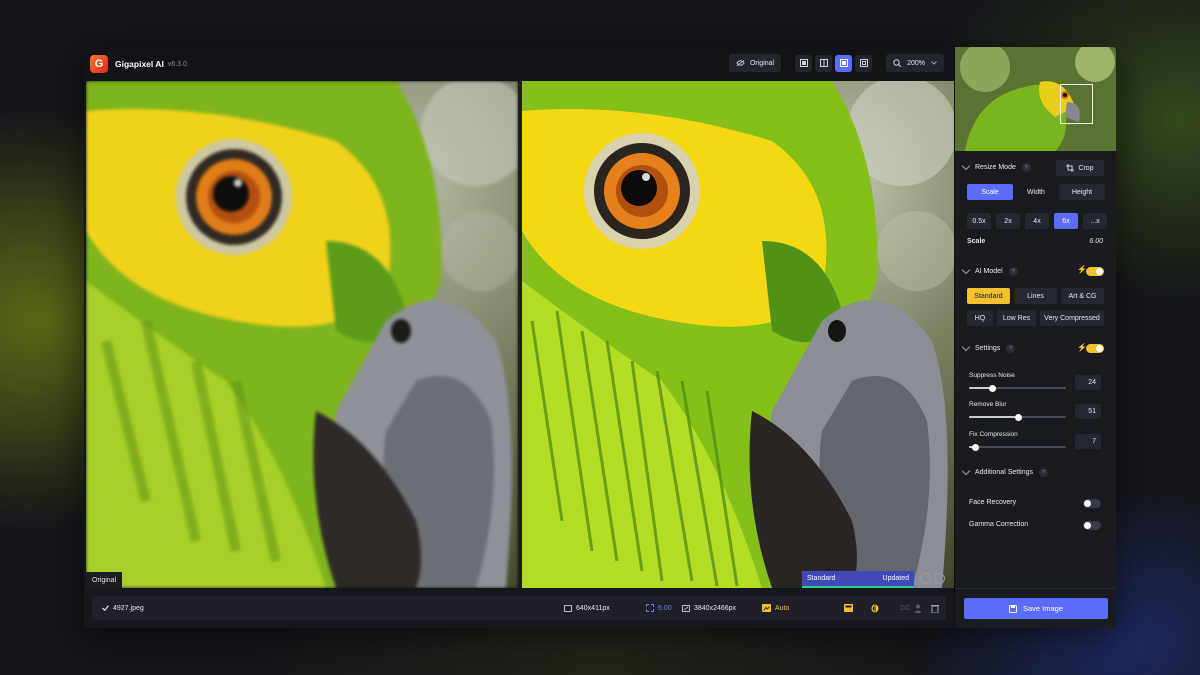  I want to click on zoom-dropdown: 200%, so click(915, 63).